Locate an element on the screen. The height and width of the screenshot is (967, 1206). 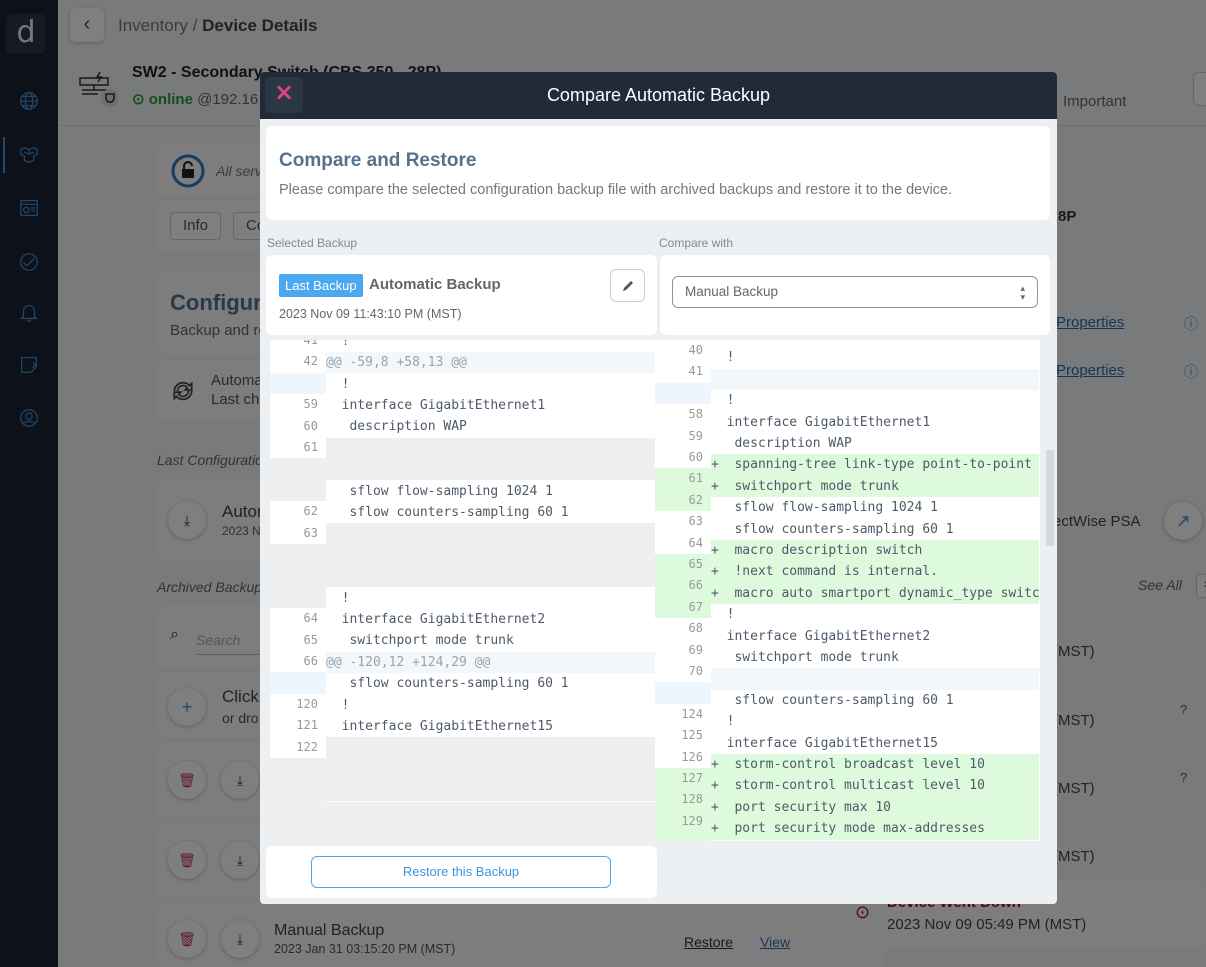
modal-header: × Compare Automatic Backup is located at coordinates (658, 95).